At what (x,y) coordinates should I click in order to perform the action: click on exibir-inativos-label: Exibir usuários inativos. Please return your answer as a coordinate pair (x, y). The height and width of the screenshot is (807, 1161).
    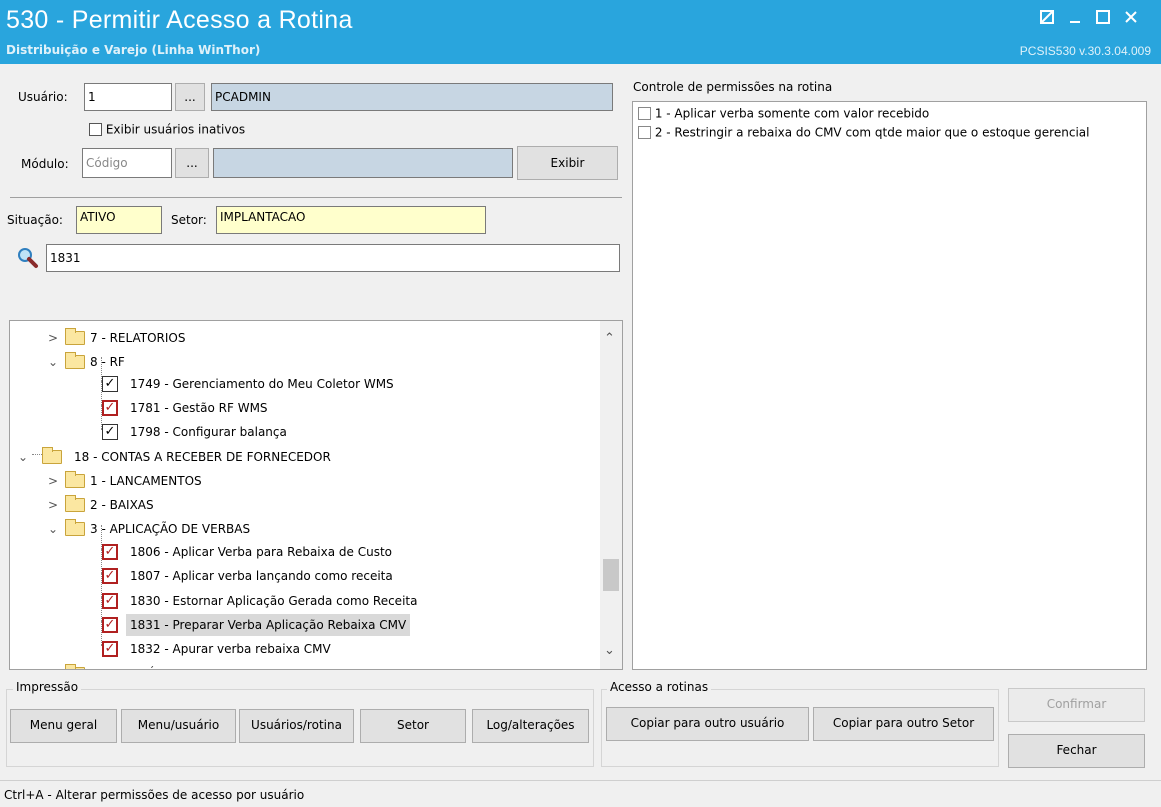
    Looking at the image, I should click on (175, 129).